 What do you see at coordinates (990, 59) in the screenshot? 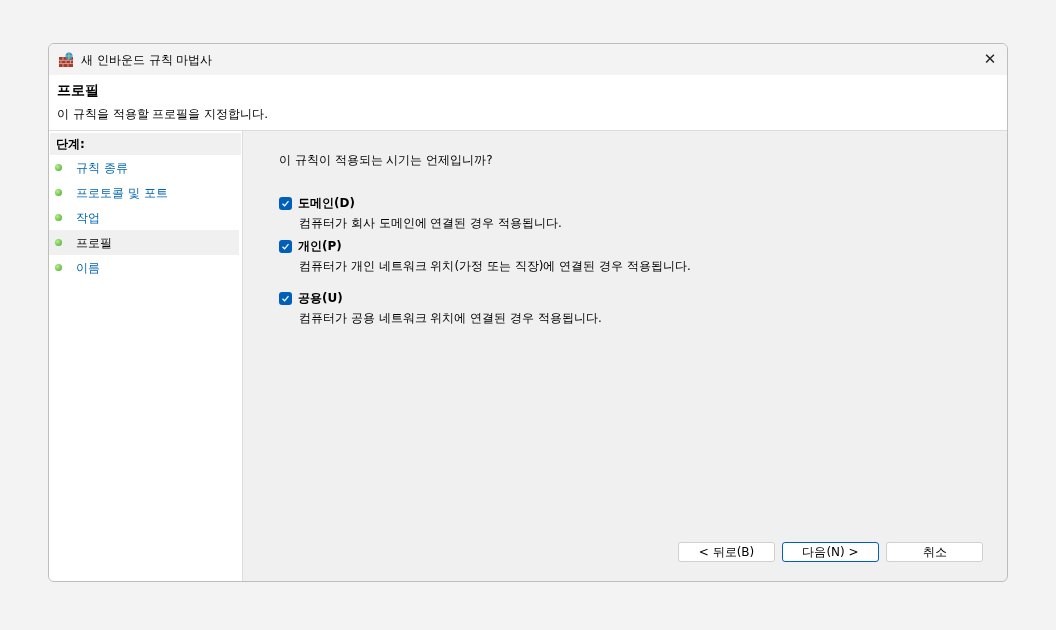
I see `close-button: ✕` at bounding box center [990, 59].